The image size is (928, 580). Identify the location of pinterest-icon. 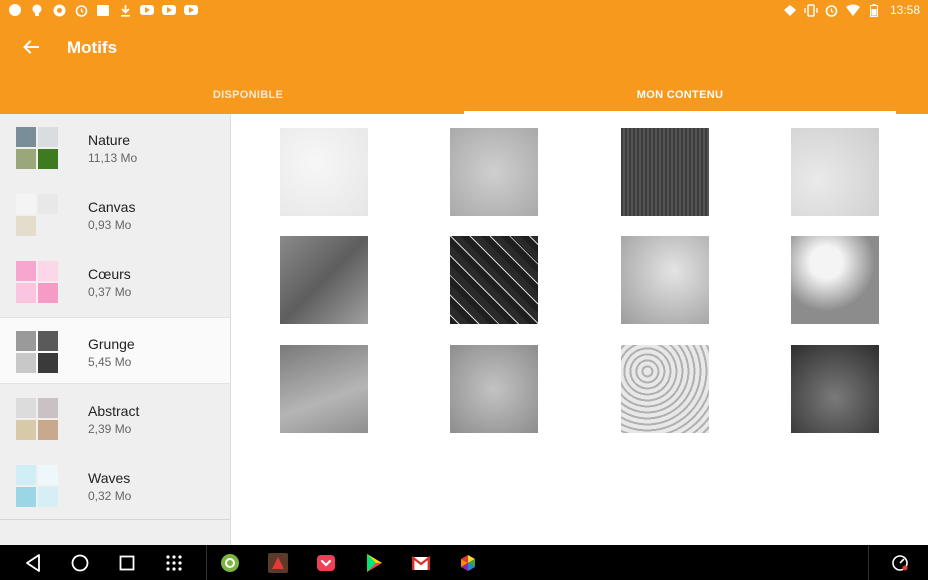
(15, 10).